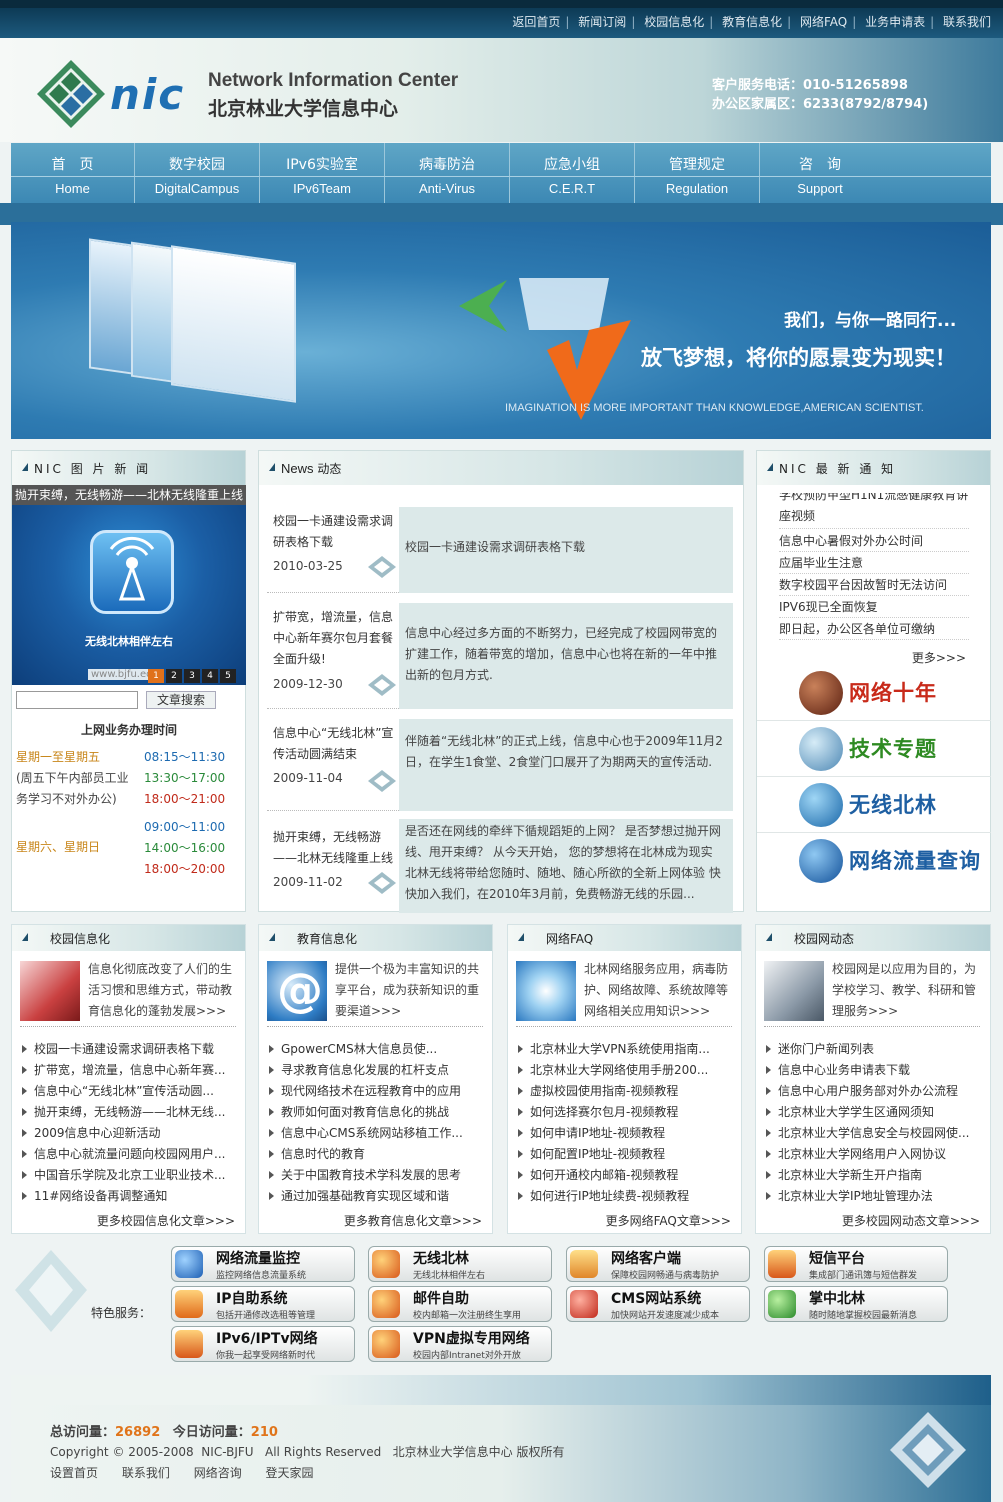 This screenshot has width=1003, height=1502. I want to click on list-item: 信息中心用户服务部对外办公流程, so click(874, 1091).